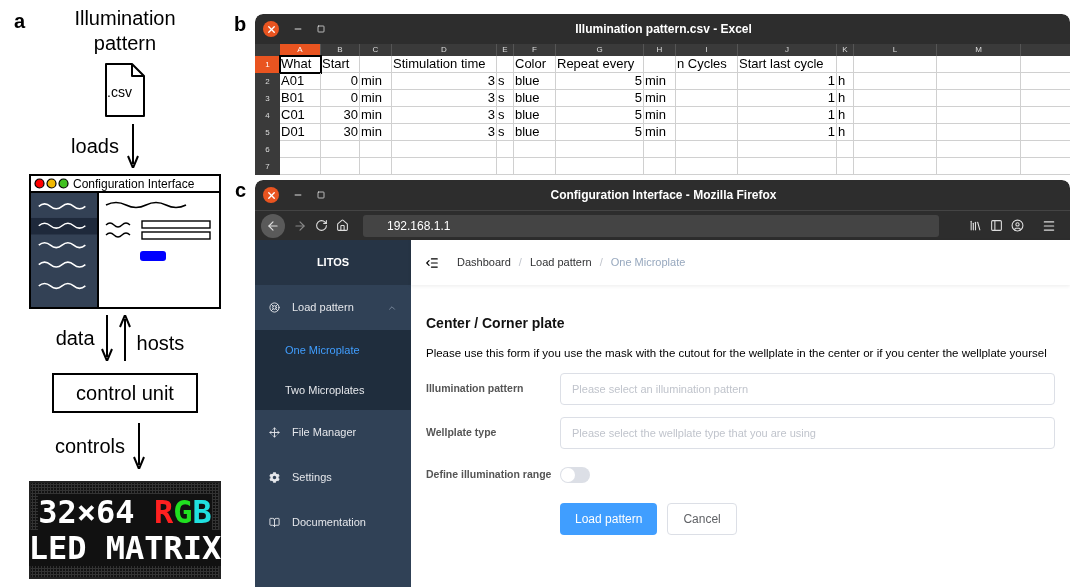 Image resolution: width=1083 pixels, height=587 pixels. What do you see at coordinates (660, 50) in the screenshot?
I see `column-header: H` at bounding box center [660, 50].